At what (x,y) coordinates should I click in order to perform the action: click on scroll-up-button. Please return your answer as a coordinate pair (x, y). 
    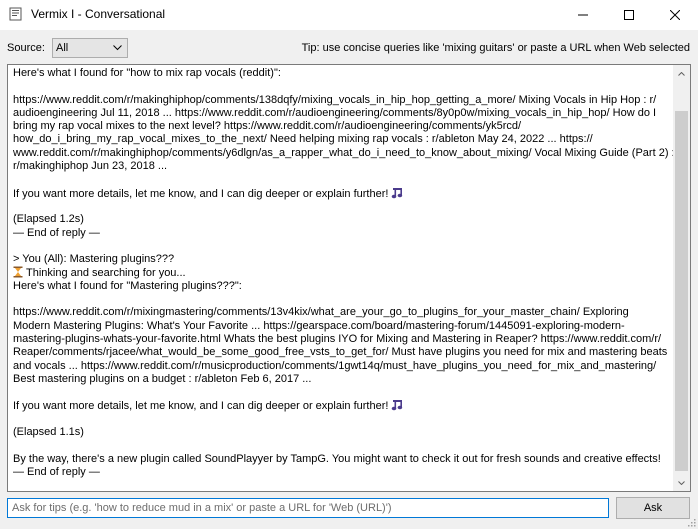
    Looking at the image, I should click on (681, 73).